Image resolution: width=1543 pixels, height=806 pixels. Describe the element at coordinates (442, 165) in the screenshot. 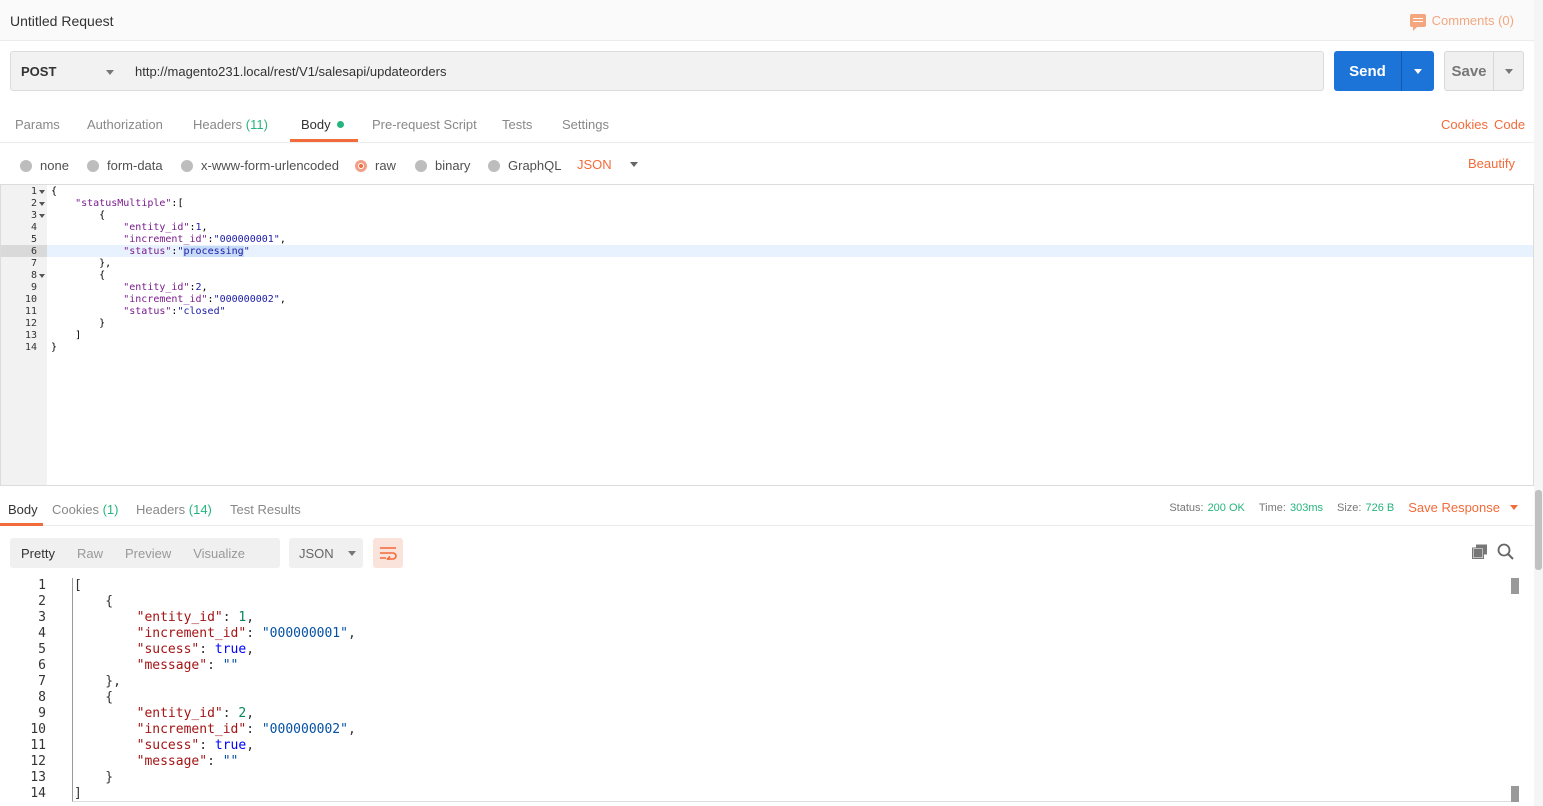

I see `radio-binary: binary` at that location.